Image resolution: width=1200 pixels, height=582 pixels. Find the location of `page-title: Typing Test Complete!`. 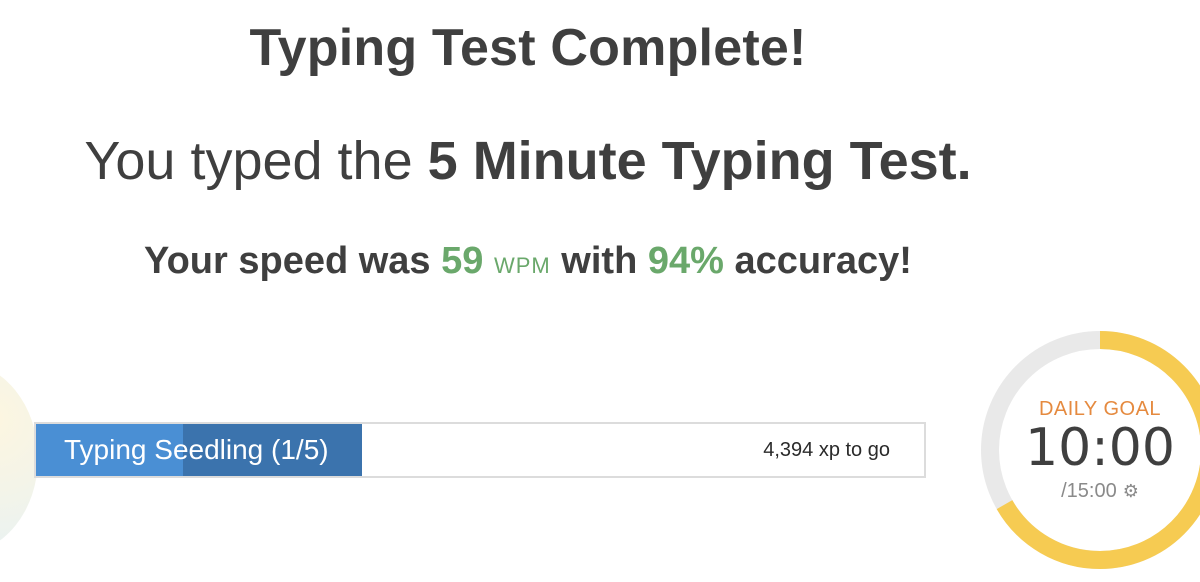

page-title: Typing Test Complete! is located at coordinates (528, 48).